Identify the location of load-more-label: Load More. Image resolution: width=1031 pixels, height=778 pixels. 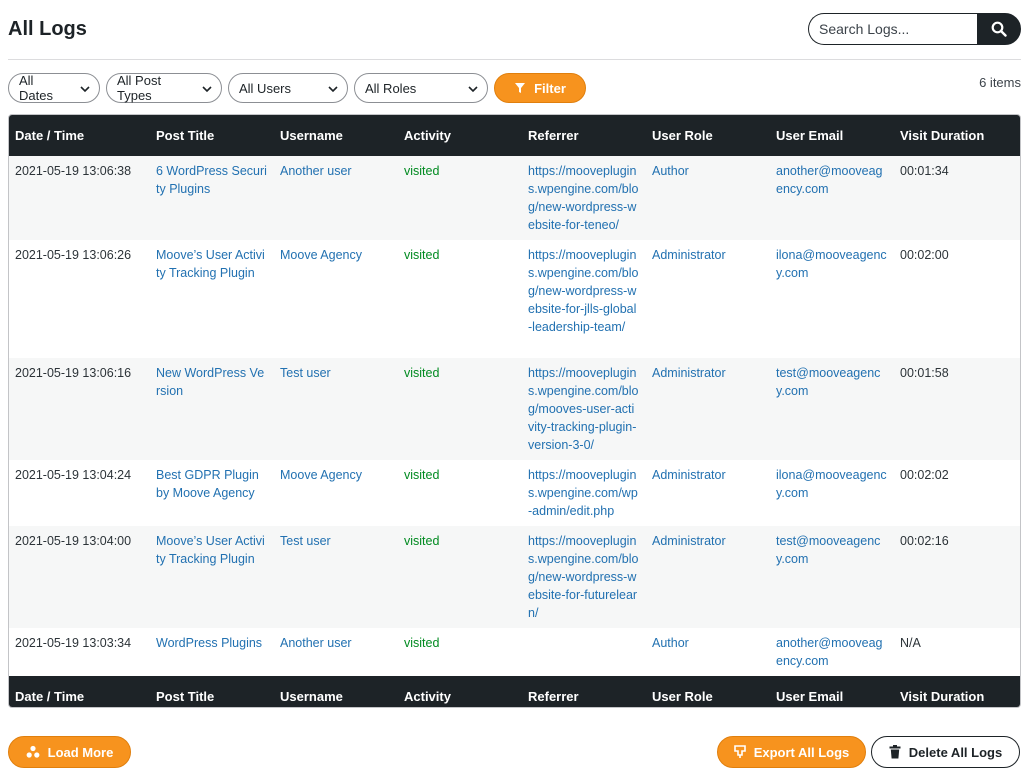
(80, 752).